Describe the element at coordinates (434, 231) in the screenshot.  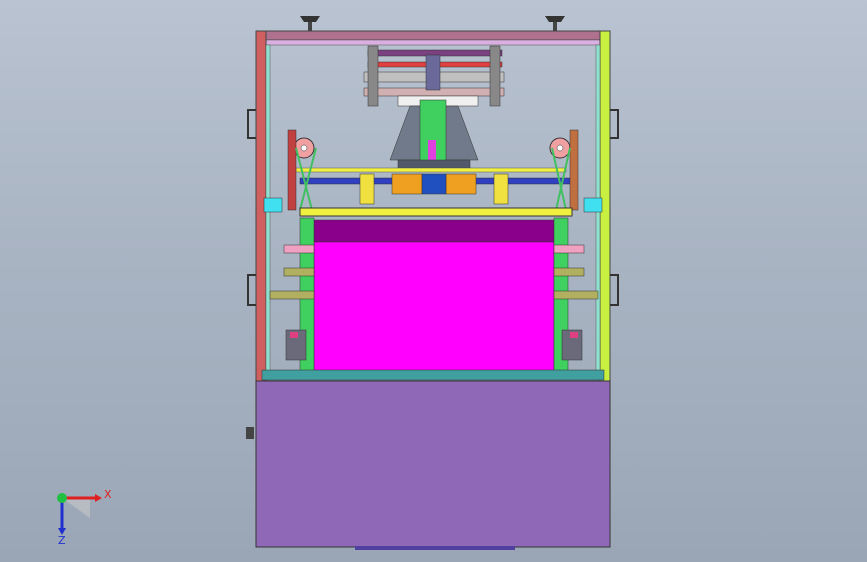
I see `web-material-top` at that location.